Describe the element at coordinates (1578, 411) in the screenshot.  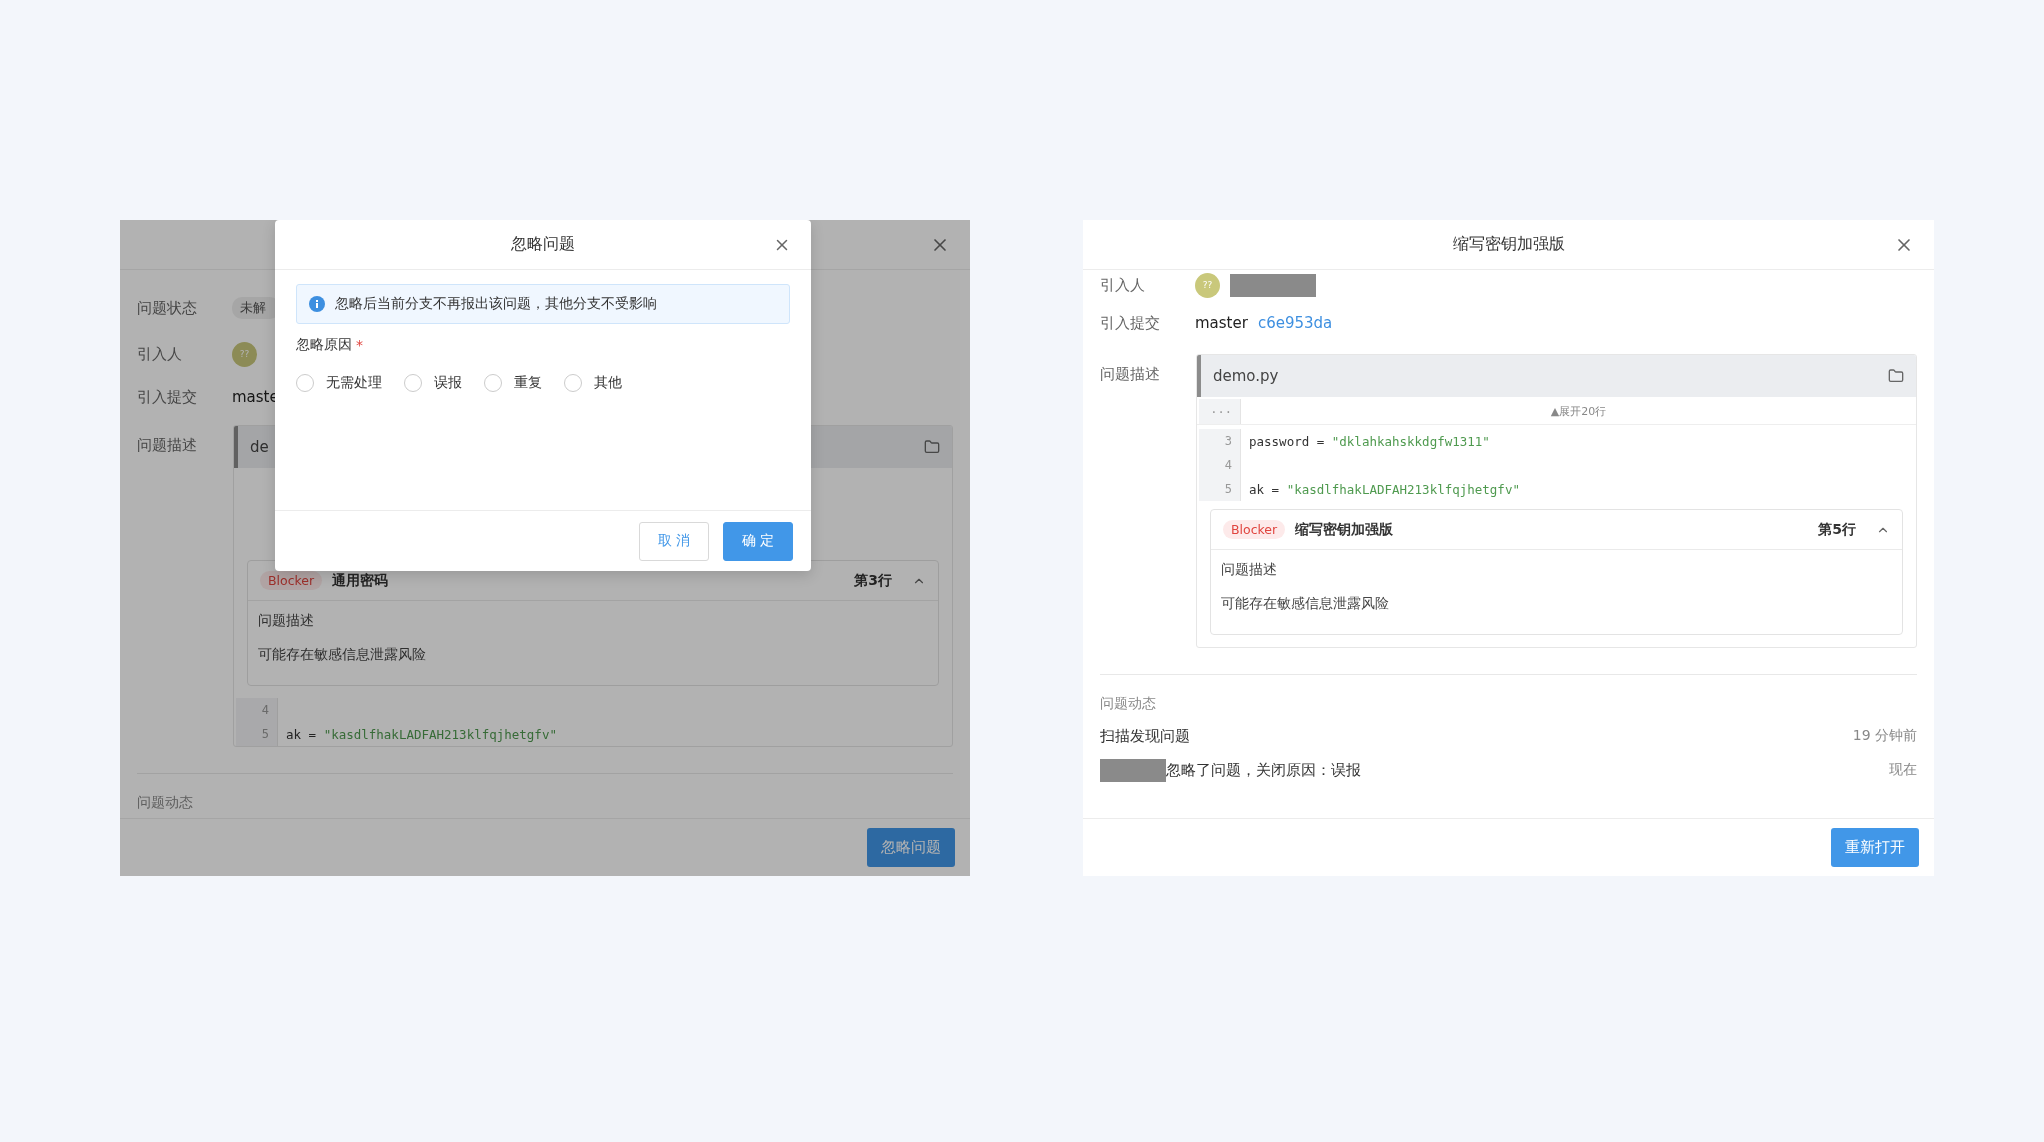
I see `expand-lines-button: ▲展开20行` at that location.